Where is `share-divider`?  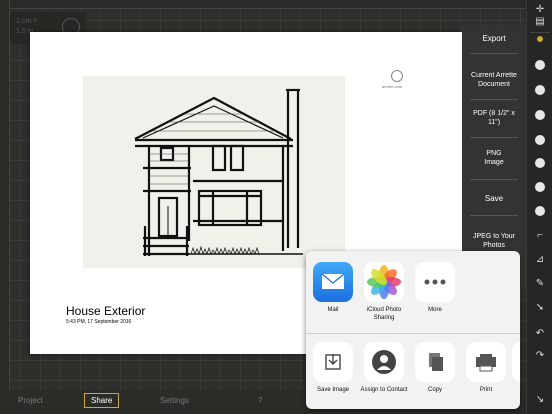
share-divider is located at coordinates (413, 333).